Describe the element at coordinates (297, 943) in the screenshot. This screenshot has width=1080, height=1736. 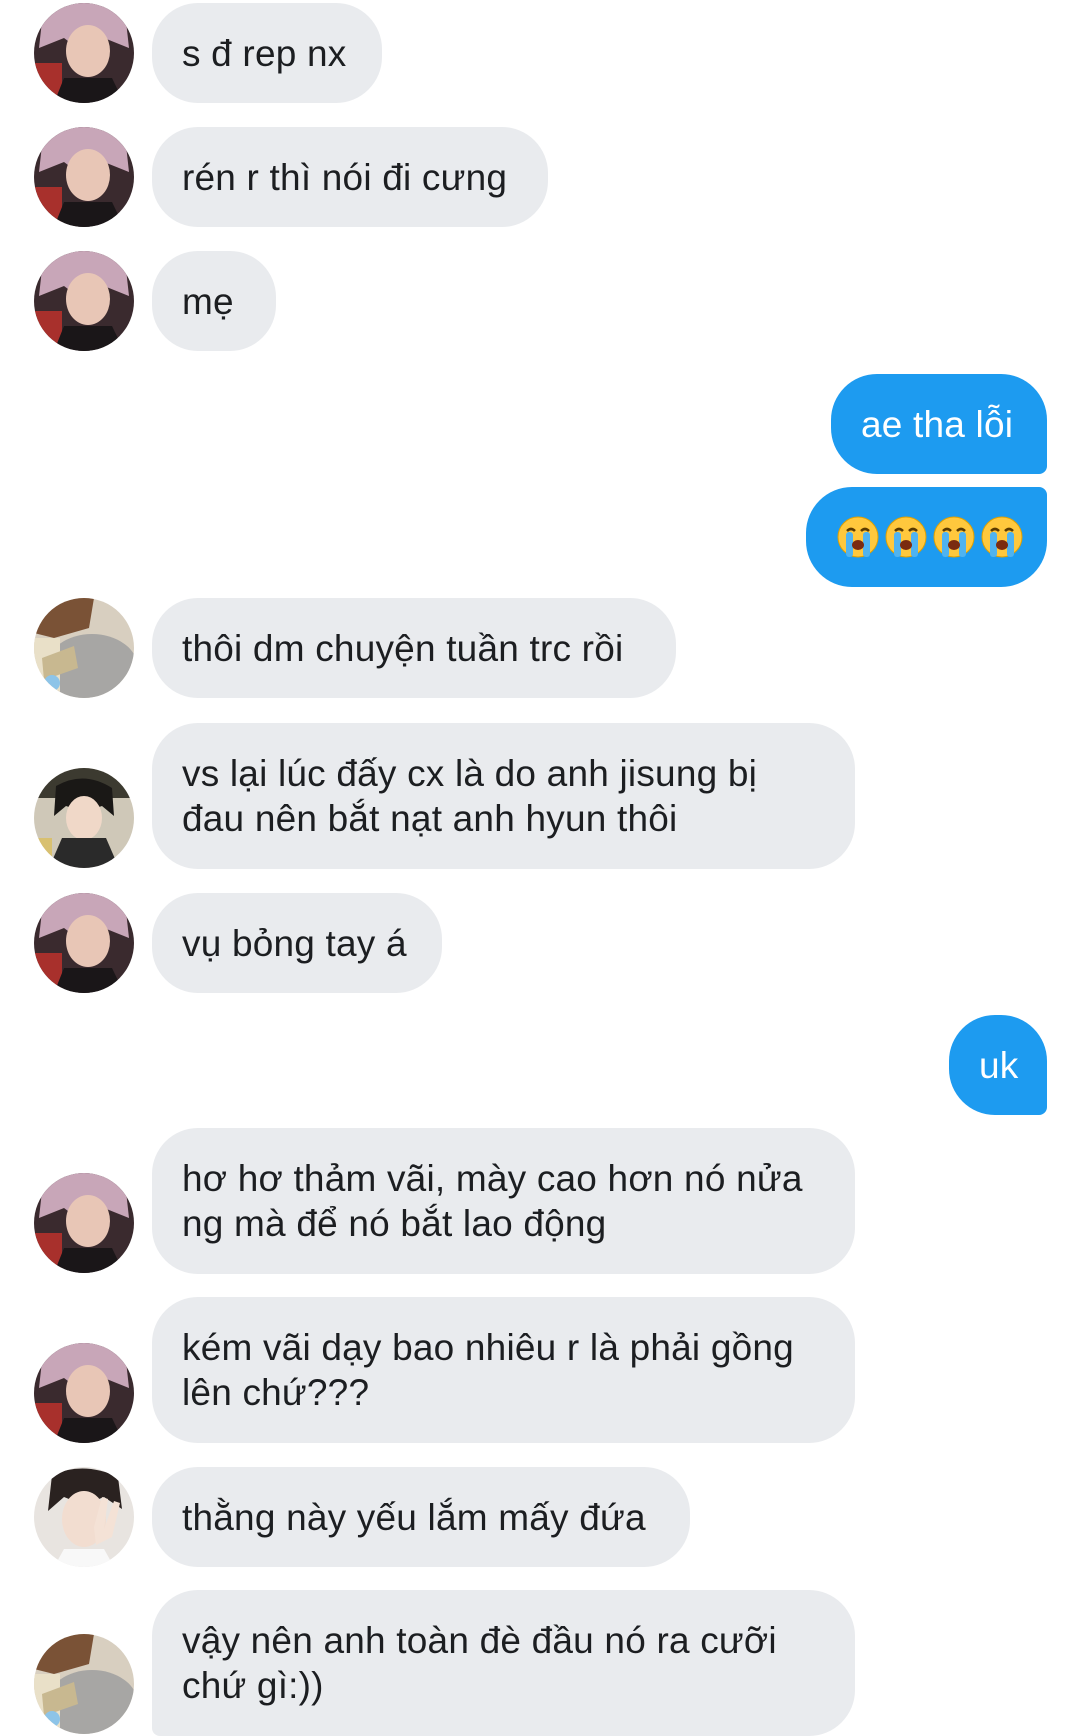
I see `message-bubble: vụ bỏng tay á` at that location.